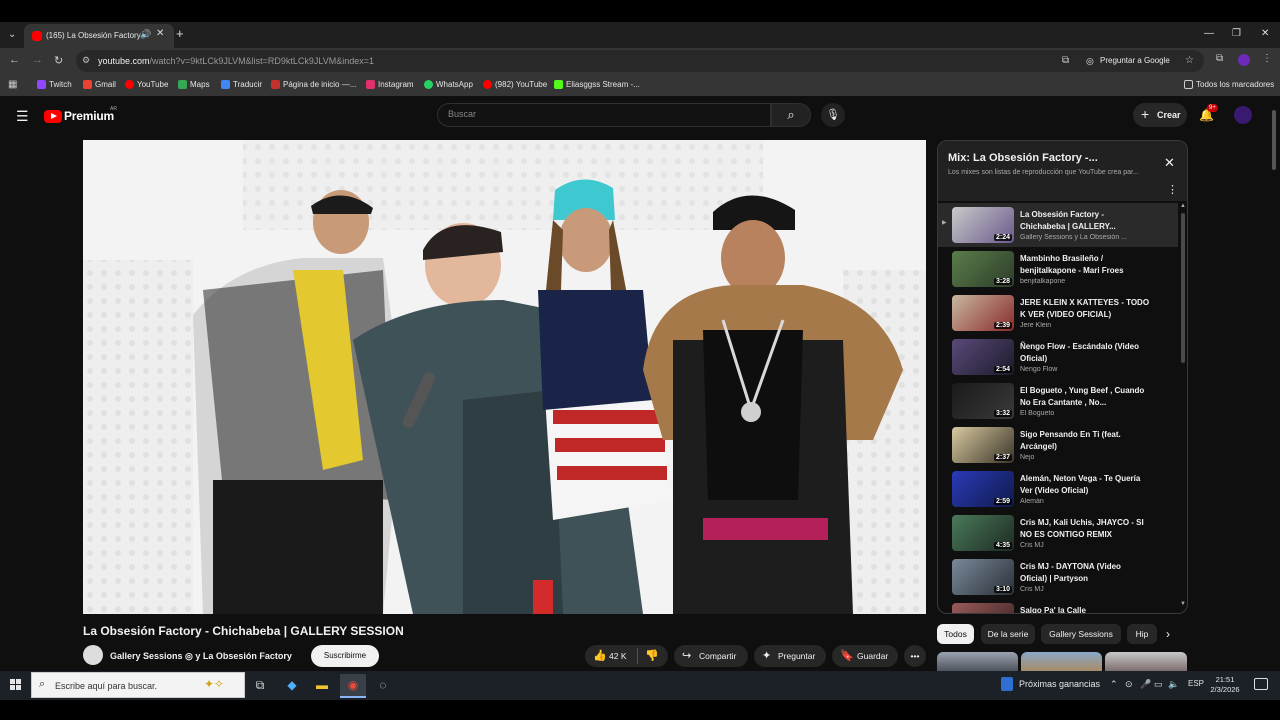  What do you see at coordinates (515, 84) in the screenshot?
I see `bookmark-youtube-2: (982) YouTube` at bounding box center [515, 84].